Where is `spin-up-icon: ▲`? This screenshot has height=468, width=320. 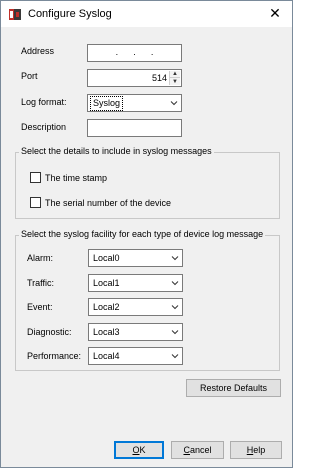 spin-up-icon: ▲ is located at coordinates (175, 74).